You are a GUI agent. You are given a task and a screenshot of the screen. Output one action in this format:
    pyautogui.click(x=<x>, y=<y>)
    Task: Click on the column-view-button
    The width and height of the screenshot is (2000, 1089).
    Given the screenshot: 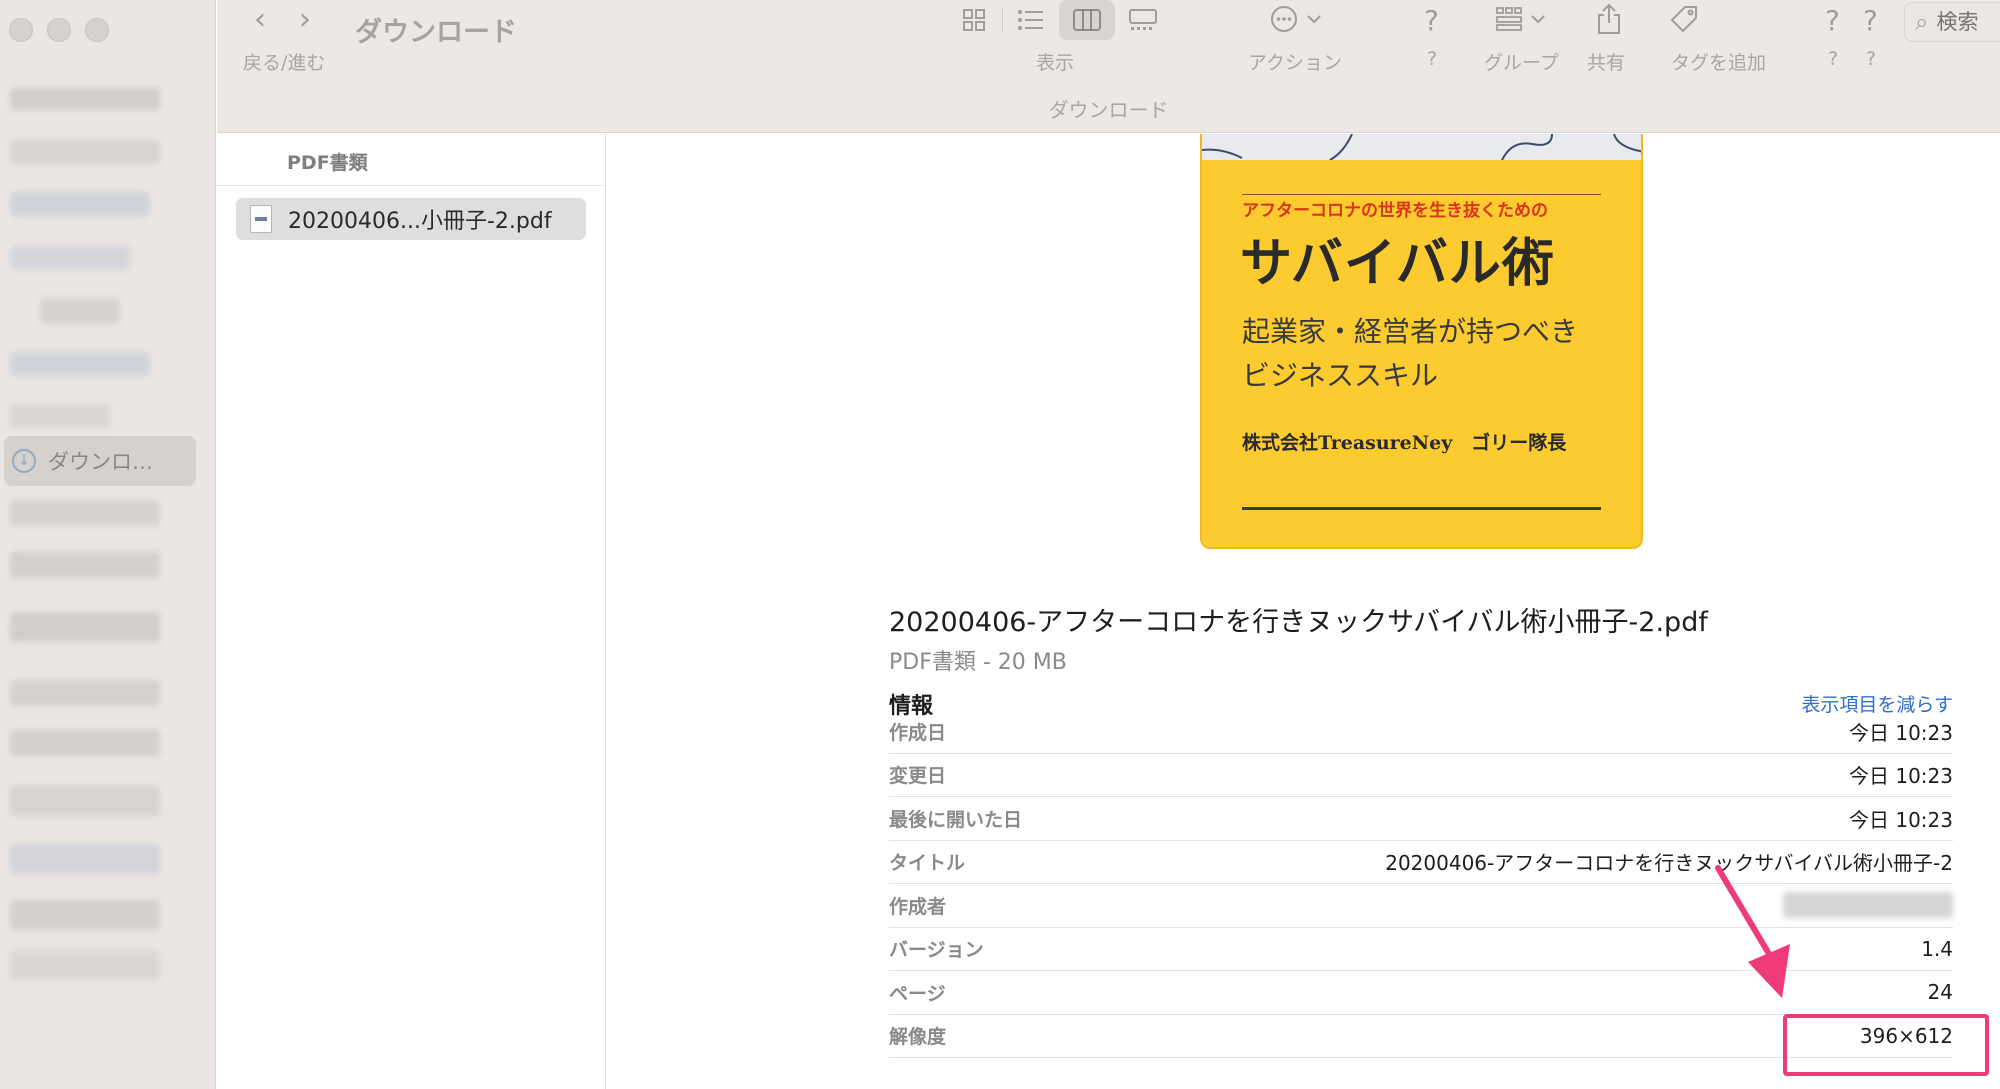 What is the action you would take?
    pyautogui.click(x=1087, y=20)
    